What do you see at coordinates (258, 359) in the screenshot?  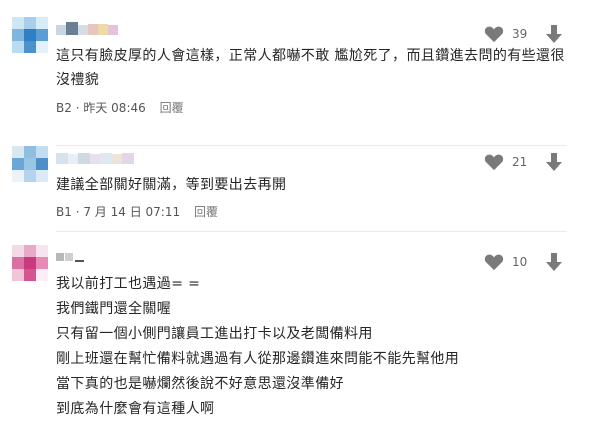 I see `comment-text-line: 剛上班還在幫忙備料就遇過有人從那邊鑽進來問能不能先幫他用` at bounding box center [258, 359].